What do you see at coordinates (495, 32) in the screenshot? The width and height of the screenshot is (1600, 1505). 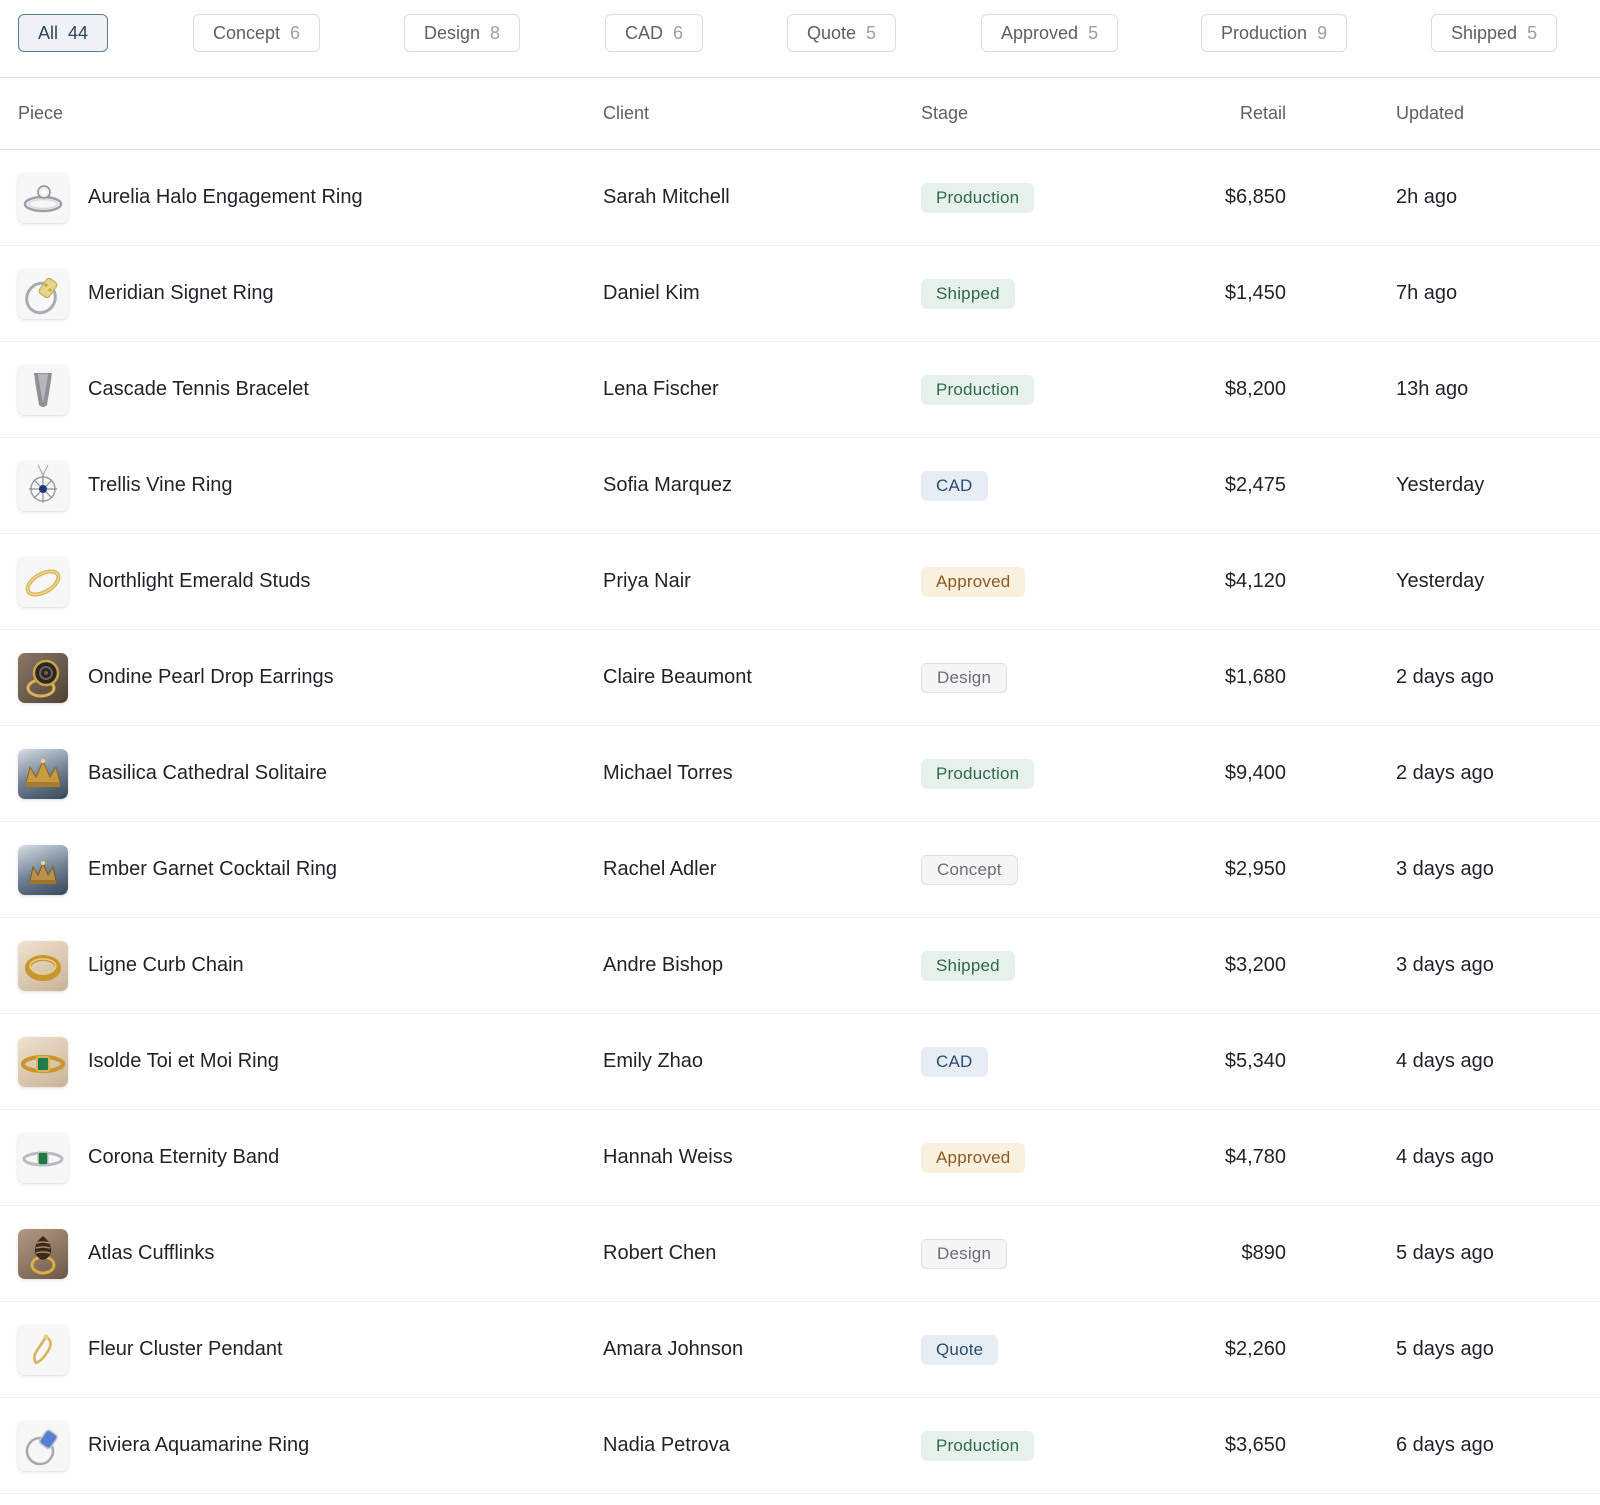 I see `filter-chip-count: 8` at bounding box center [495, 32].